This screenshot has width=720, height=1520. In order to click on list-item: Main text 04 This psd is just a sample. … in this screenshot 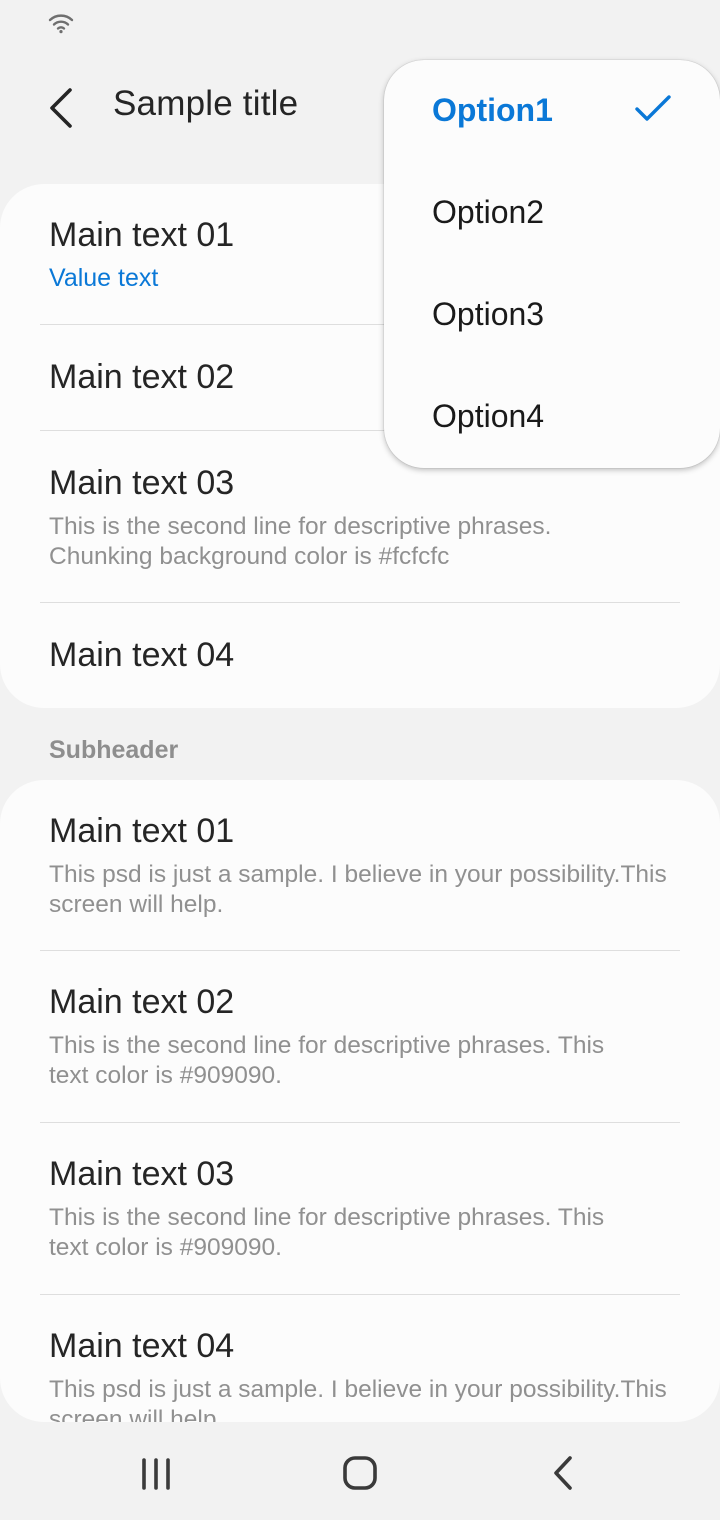, I will do `click(360, 1358)`.